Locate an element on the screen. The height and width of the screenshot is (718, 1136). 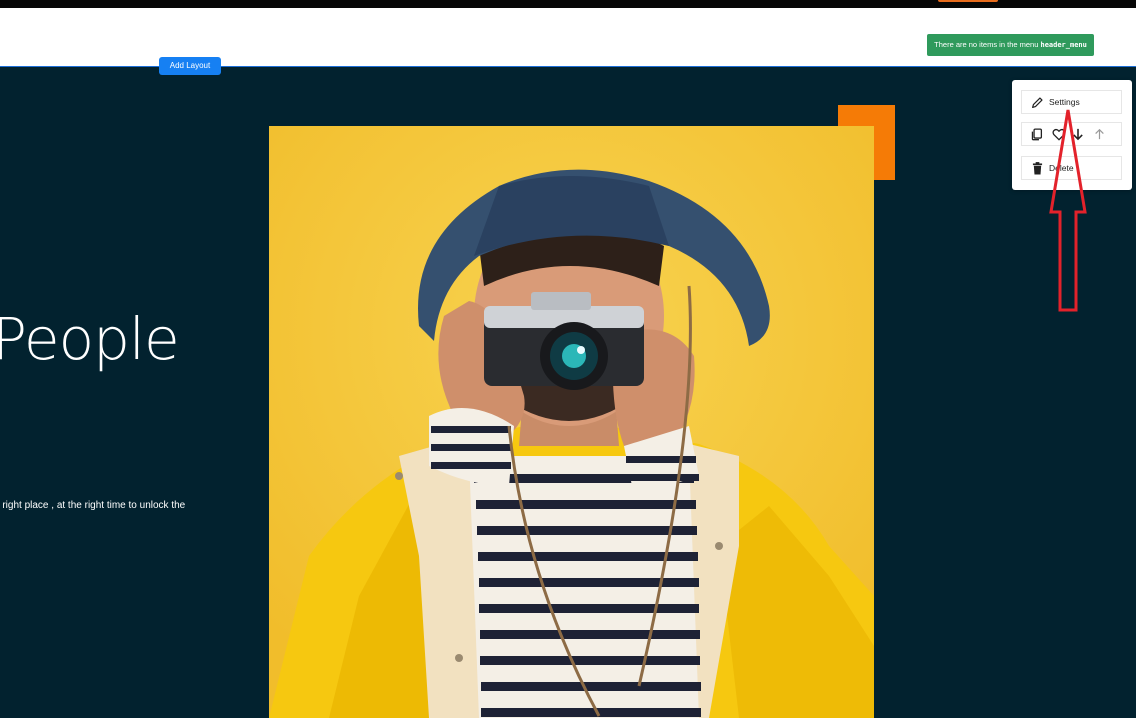
settings-row: Settings is located at coordinates (1071, 102).